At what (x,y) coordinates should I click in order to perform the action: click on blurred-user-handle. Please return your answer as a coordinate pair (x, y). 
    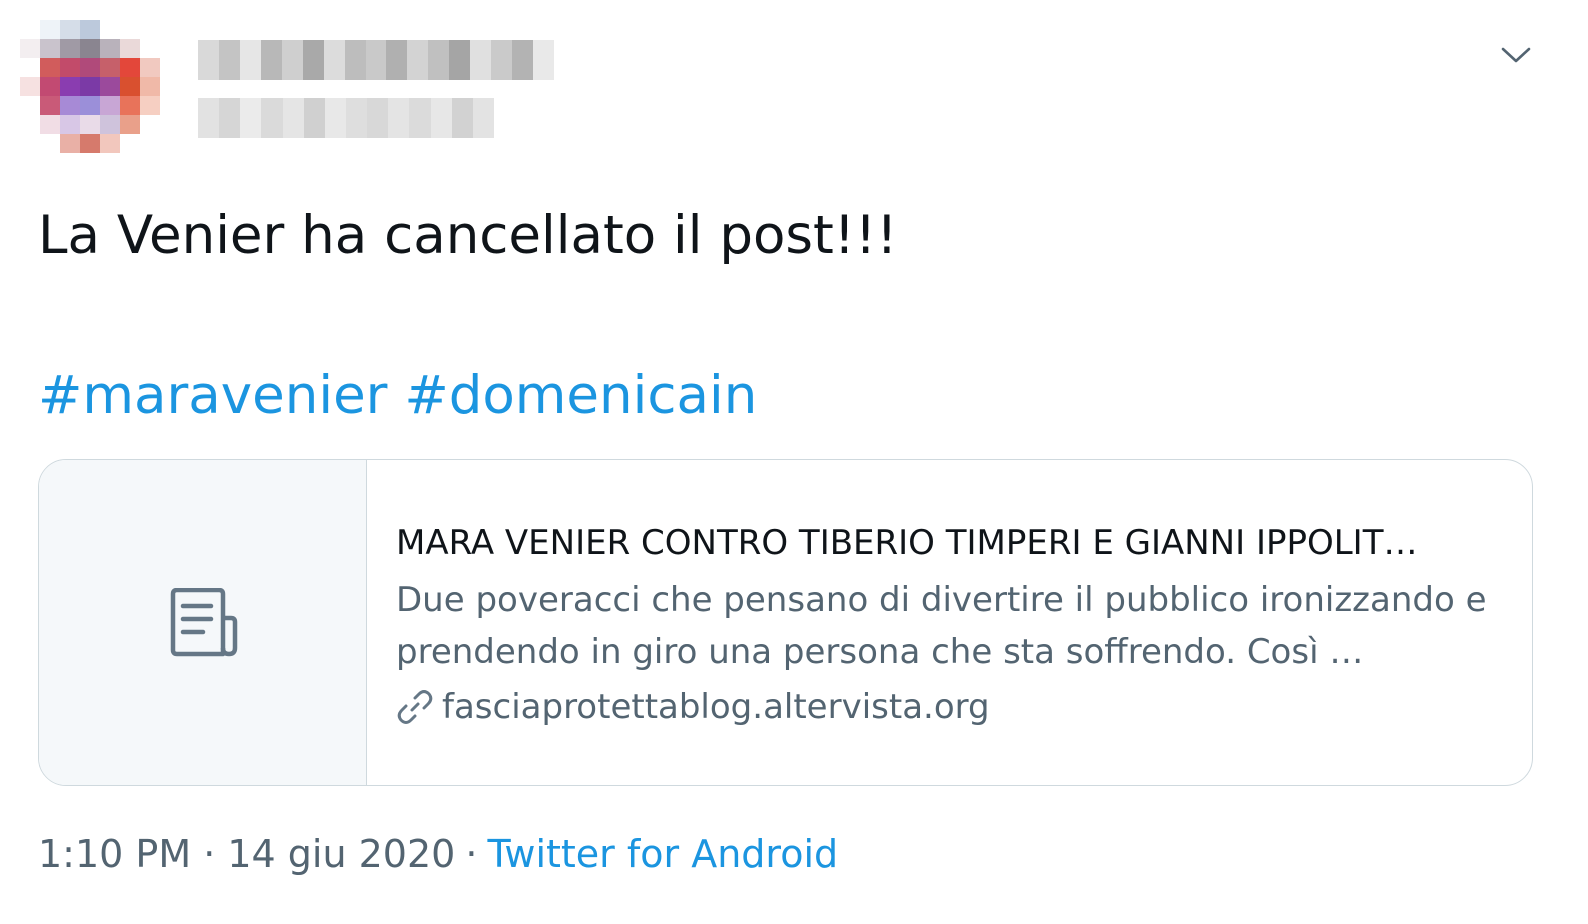
    Looking at the image, I should click on (346, 118).